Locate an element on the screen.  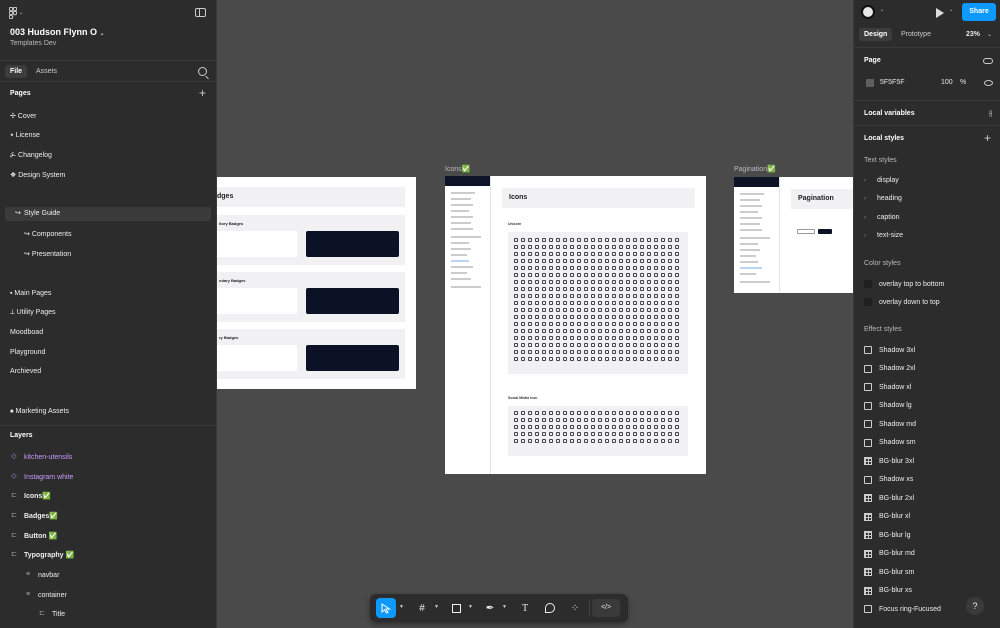
comment-tool-button is located at coordinates (550, 608).